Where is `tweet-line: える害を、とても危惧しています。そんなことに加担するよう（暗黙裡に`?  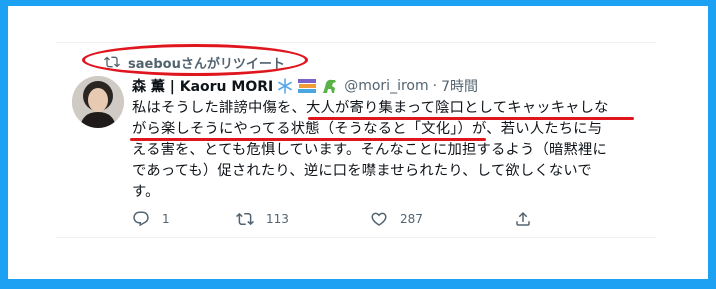
tweet-line: える害を、とても危惧しています。そんなことに加担するよう（暗黙裡に is located at coordinates (369, 150).